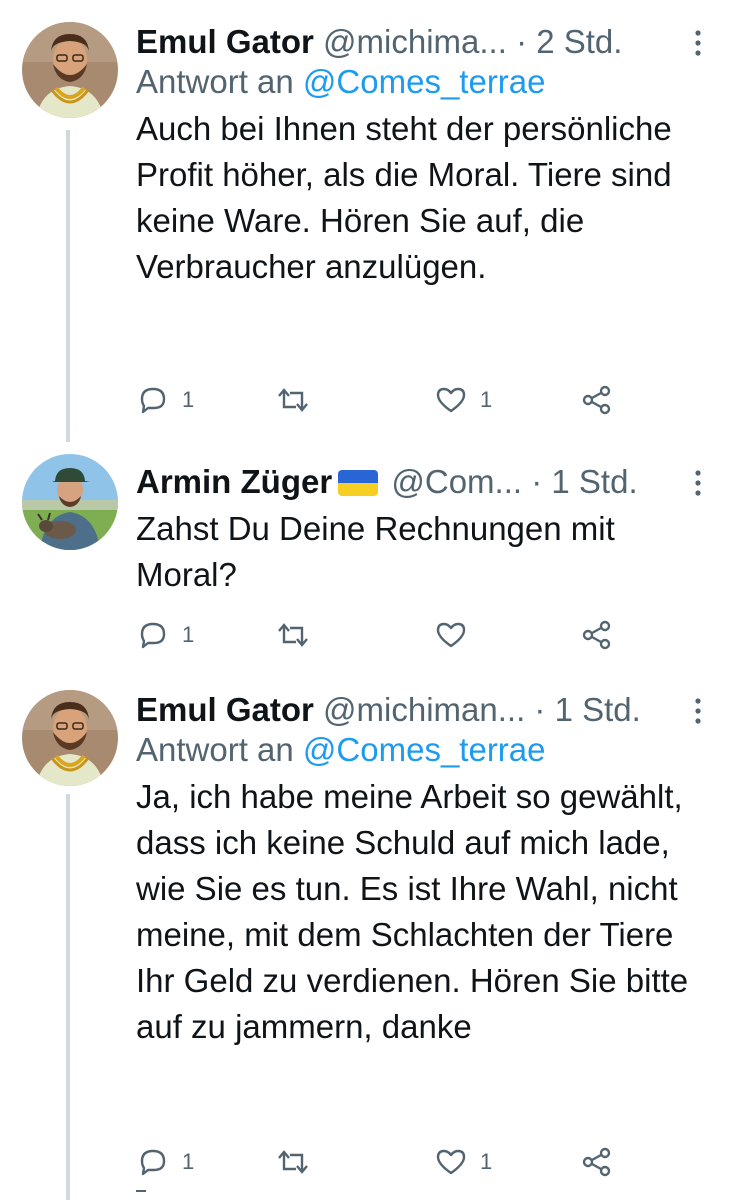 The height and width of the screenshot is (1200, 732). Describe the element at coordinates (234, 481) in the screenshot. I see `display-name: Armin Züger` at that location.